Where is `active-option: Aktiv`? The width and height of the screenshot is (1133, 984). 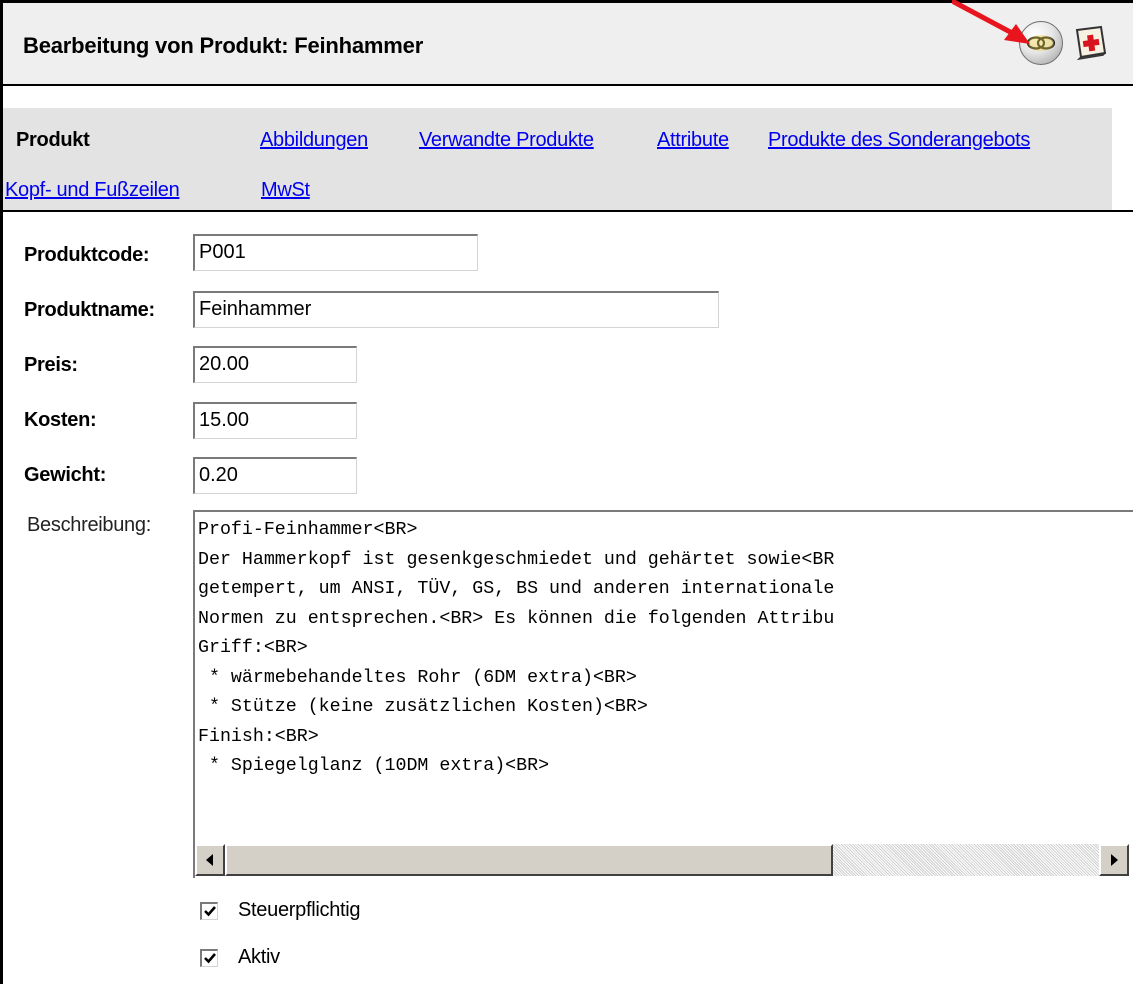 active-option: Aktiv is located at coordinates (240, 957).